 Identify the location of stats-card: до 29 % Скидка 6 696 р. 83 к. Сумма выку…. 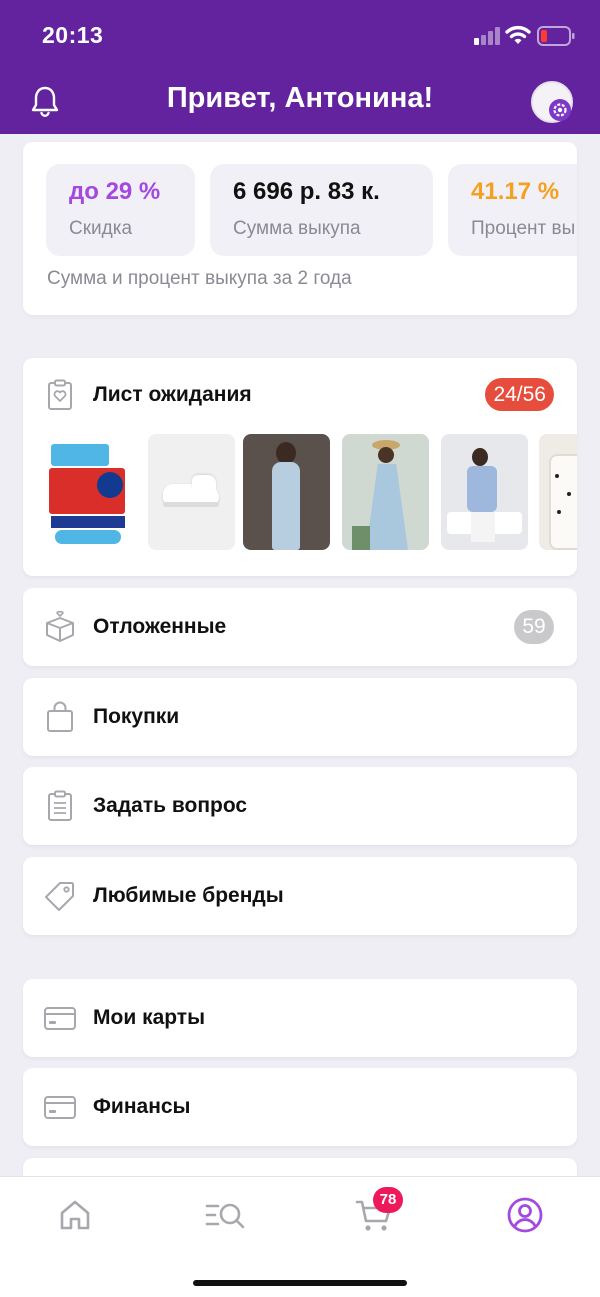
(300, 228).